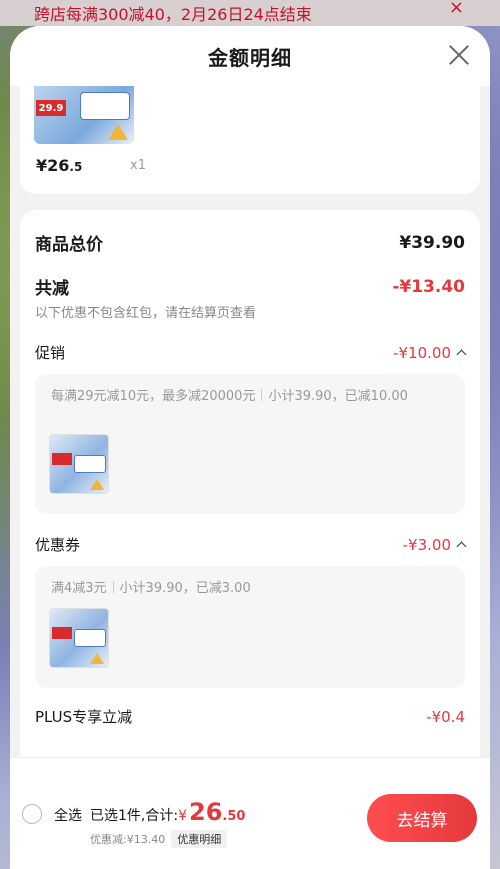  Describe the element at coordinates (428, 286) in the screenshot. I see `total-reduce-value: -¥13.40` at that location.